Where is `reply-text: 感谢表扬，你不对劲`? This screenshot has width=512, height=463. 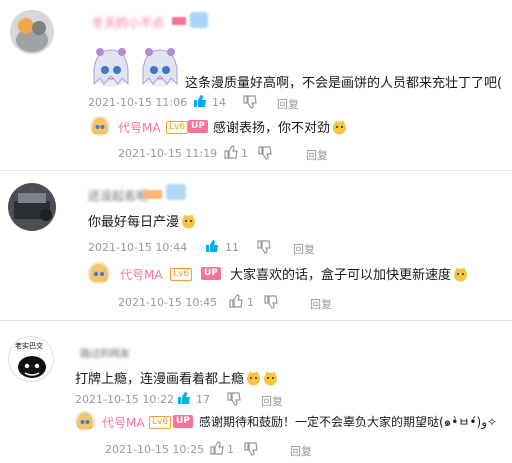 reply-text: 感谢表扬，你不对劲 is located at coordinates (280, 126).